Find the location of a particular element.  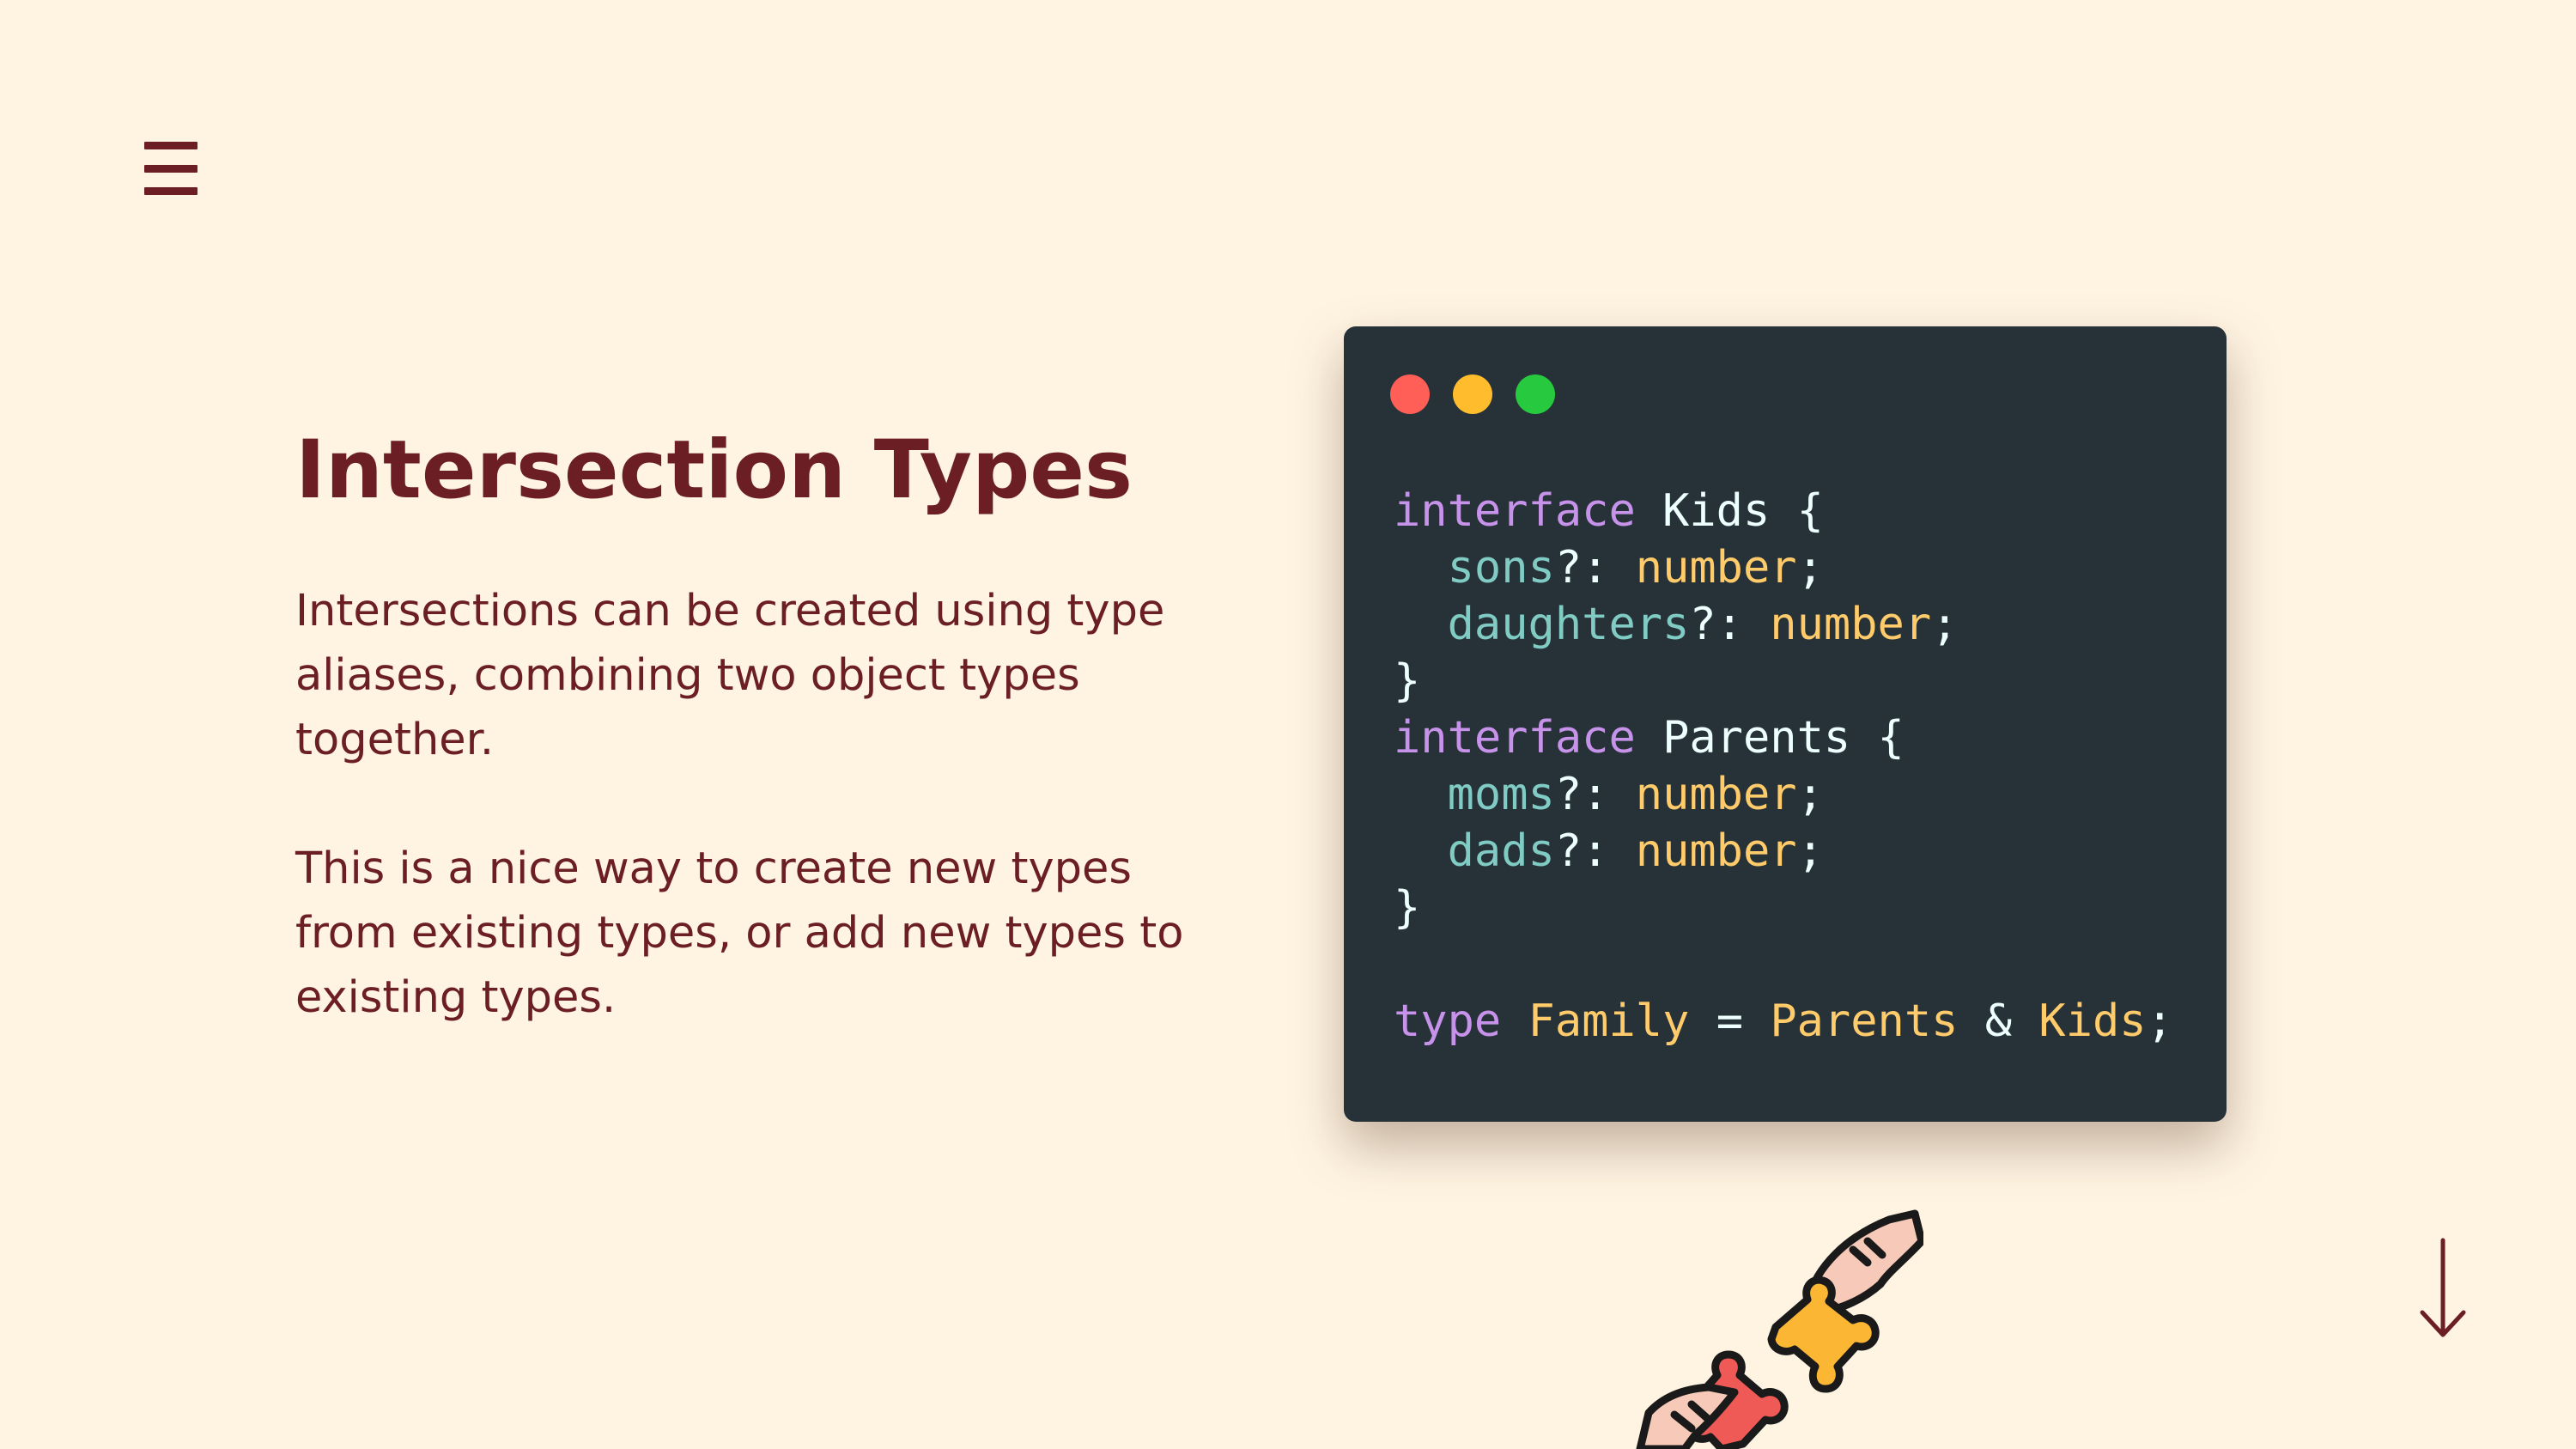

hamburger-menu-icon is located at coordinates (170, 168).